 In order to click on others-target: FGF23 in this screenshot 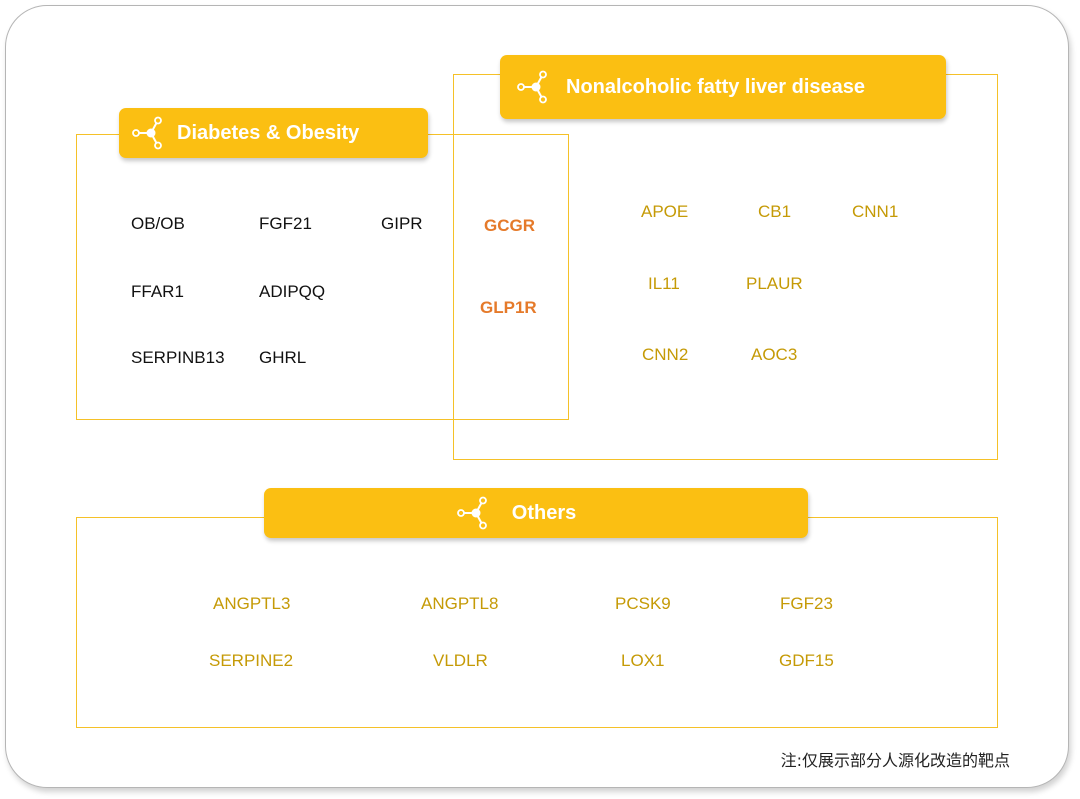, I will do `click(806, 603)`.